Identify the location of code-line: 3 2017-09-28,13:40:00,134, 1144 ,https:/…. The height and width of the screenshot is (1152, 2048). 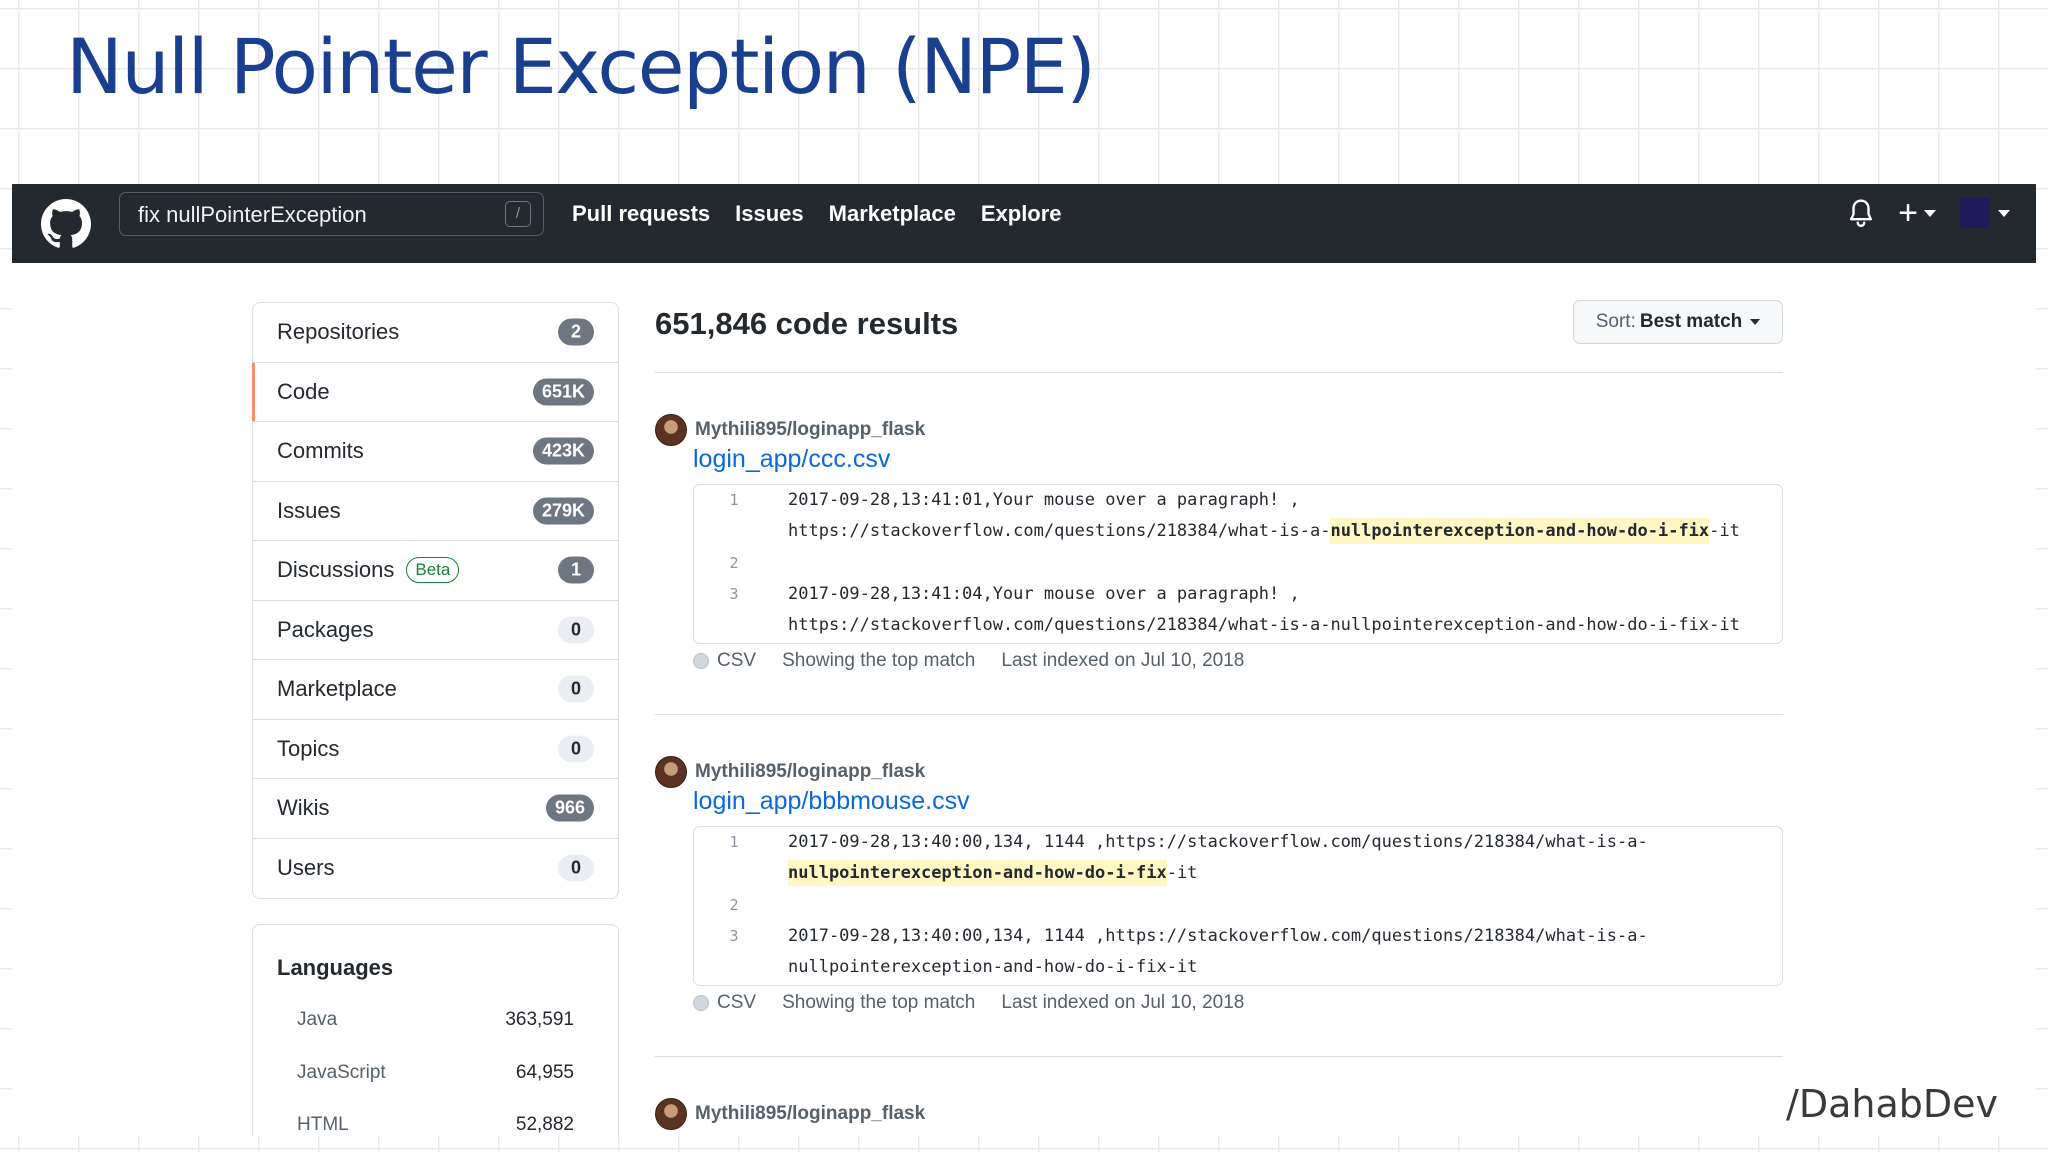
(1238, 936).